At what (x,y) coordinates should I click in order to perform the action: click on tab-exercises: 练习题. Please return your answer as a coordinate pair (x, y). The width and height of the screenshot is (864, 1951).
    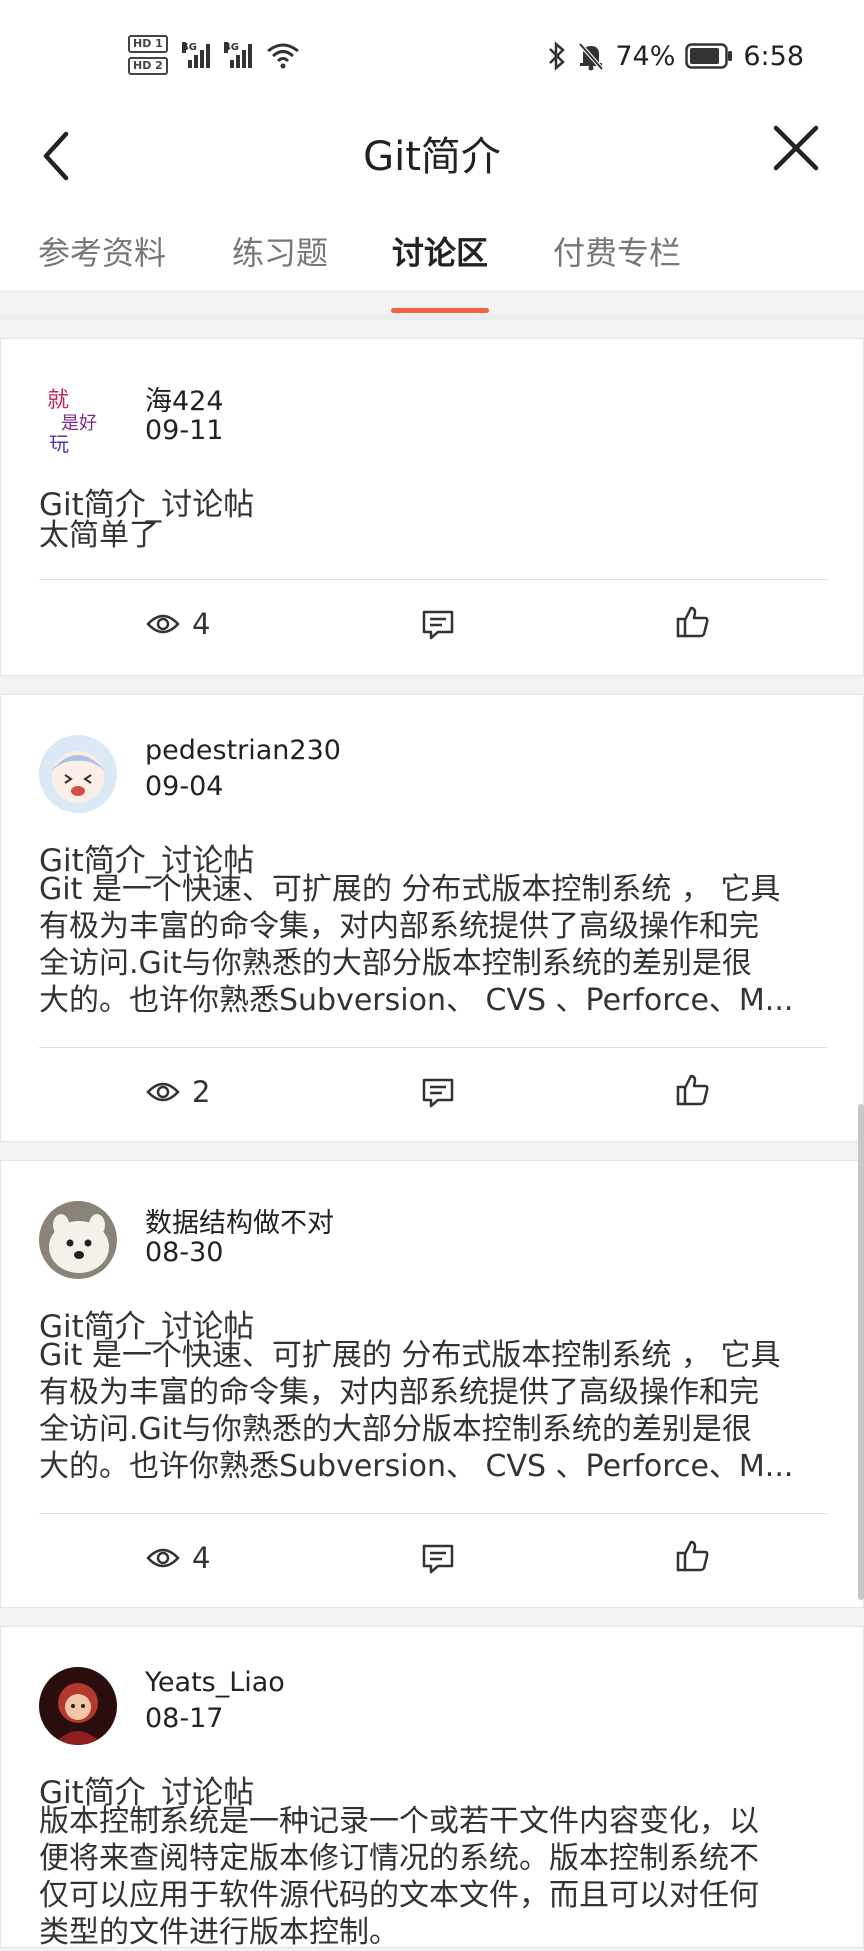
    Looking at the image, I should click on (280, 251).